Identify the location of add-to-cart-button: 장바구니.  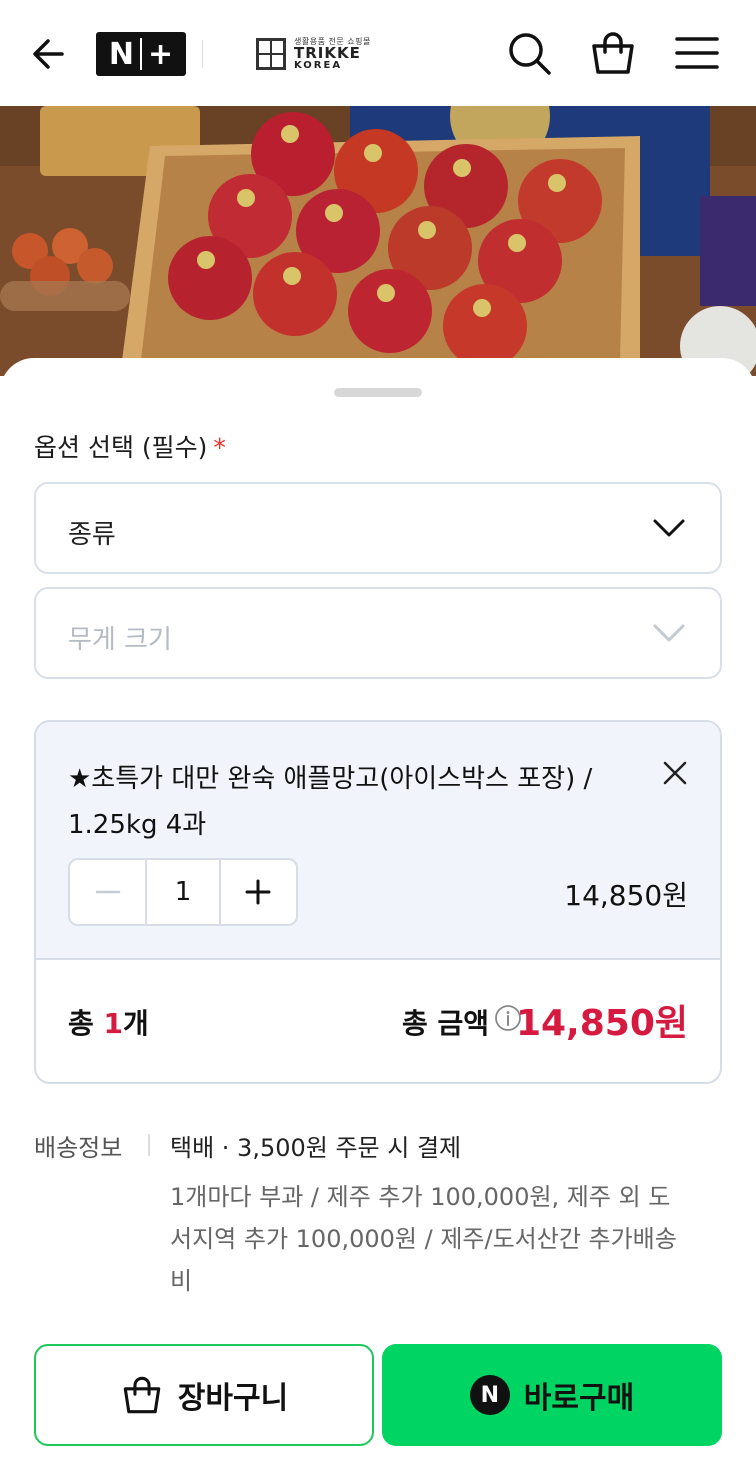
(204, 1395).